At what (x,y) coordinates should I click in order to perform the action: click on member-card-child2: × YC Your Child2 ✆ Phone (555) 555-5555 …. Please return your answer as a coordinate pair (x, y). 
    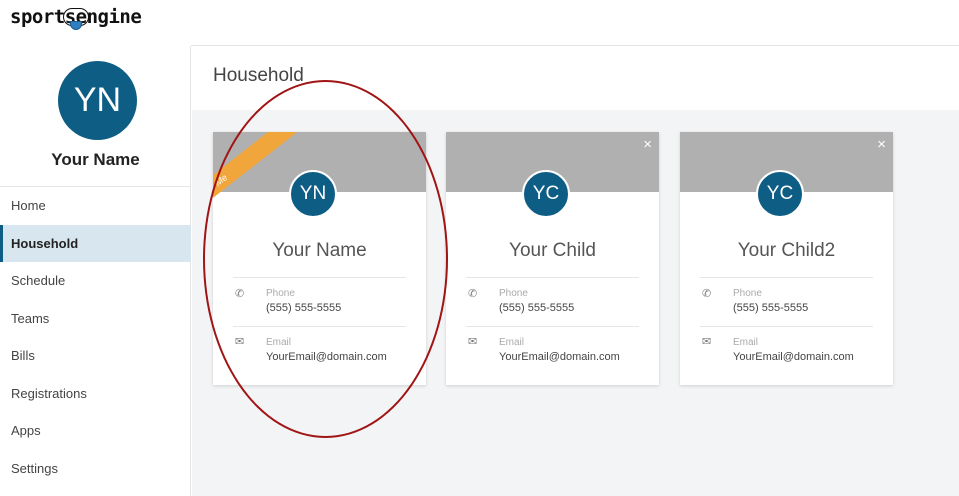
    Looking at the image, I should click on (786, 258).